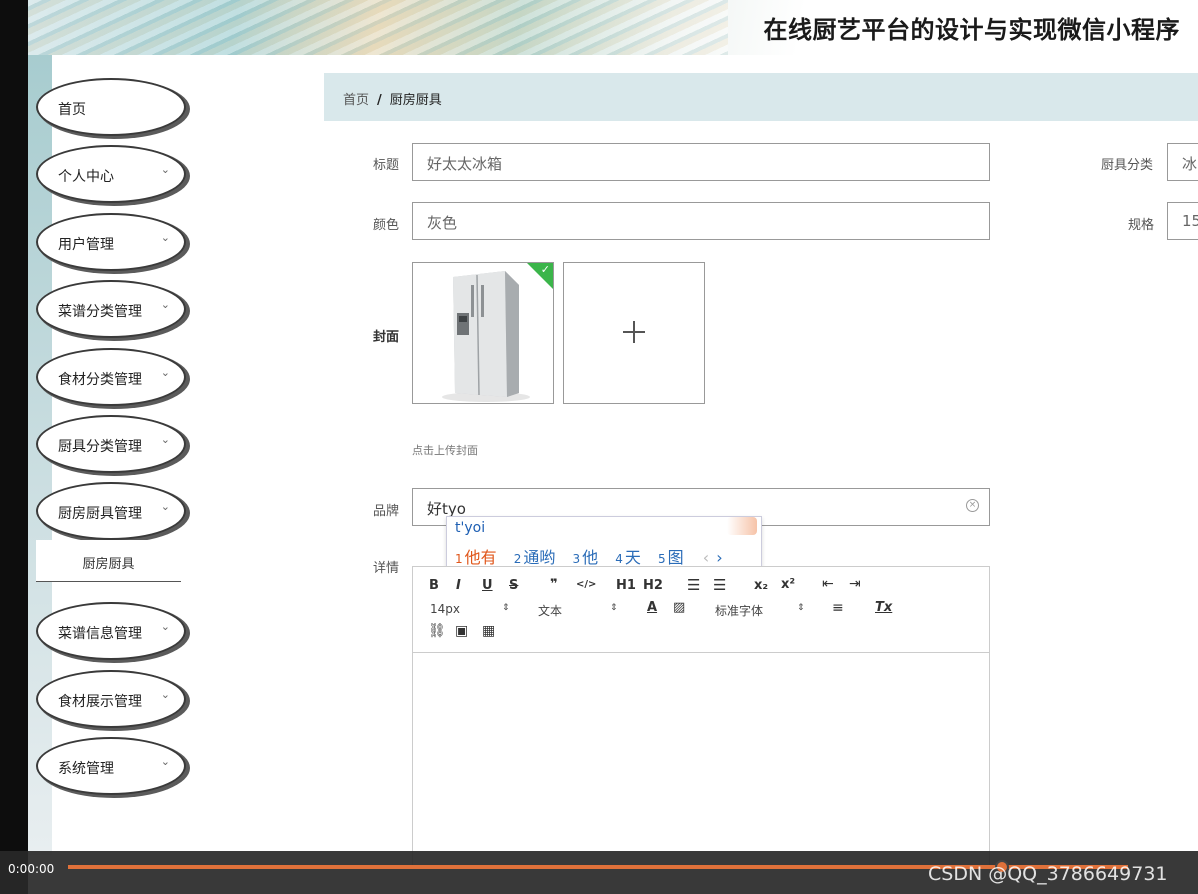  Describe the element at coordinates (701, 759) in the screenshot. I see `editor-content-area` at that location.